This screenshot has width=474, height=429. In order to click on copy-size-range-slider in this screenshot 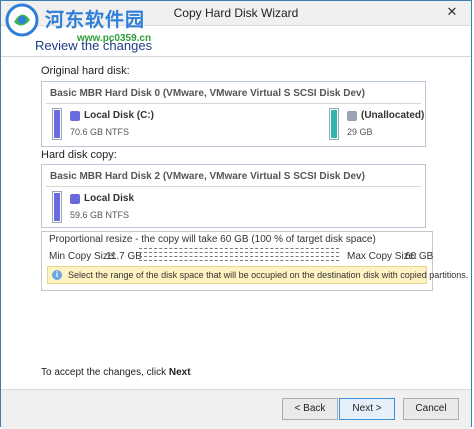, I will do `click(239, 255)`.